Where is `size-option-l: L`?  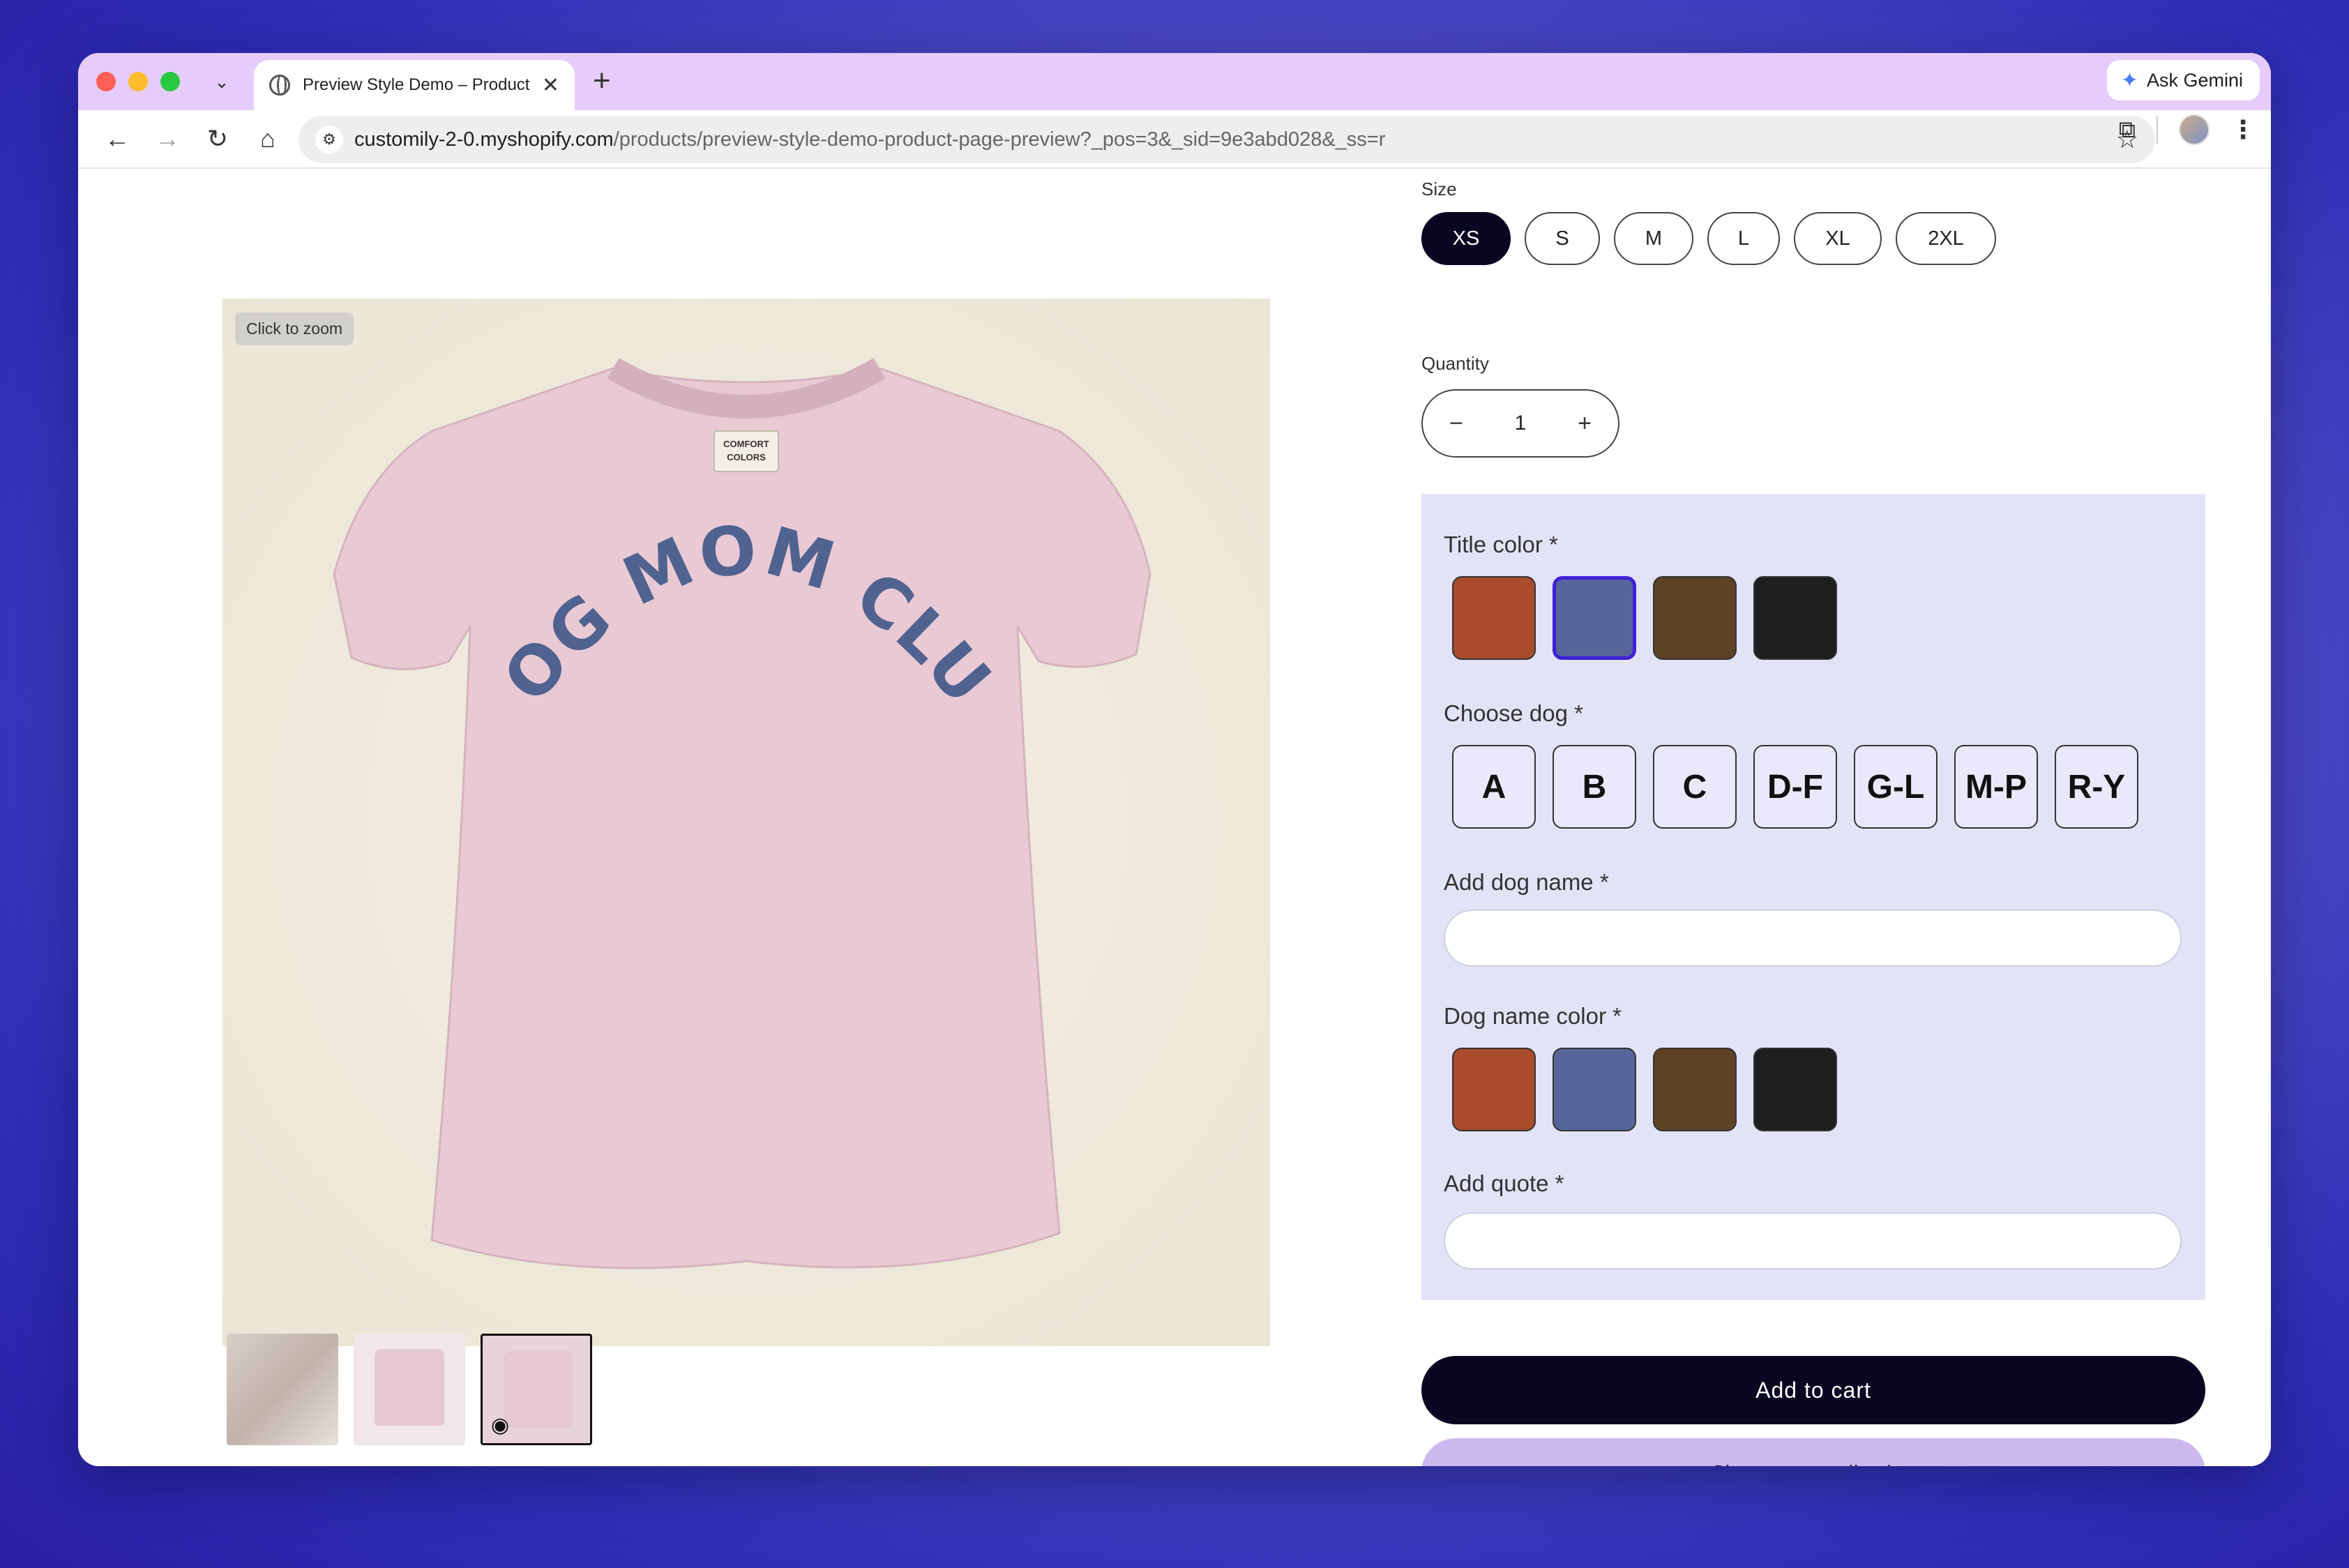 size-option-l: L is located at coordinates (1744, 238).